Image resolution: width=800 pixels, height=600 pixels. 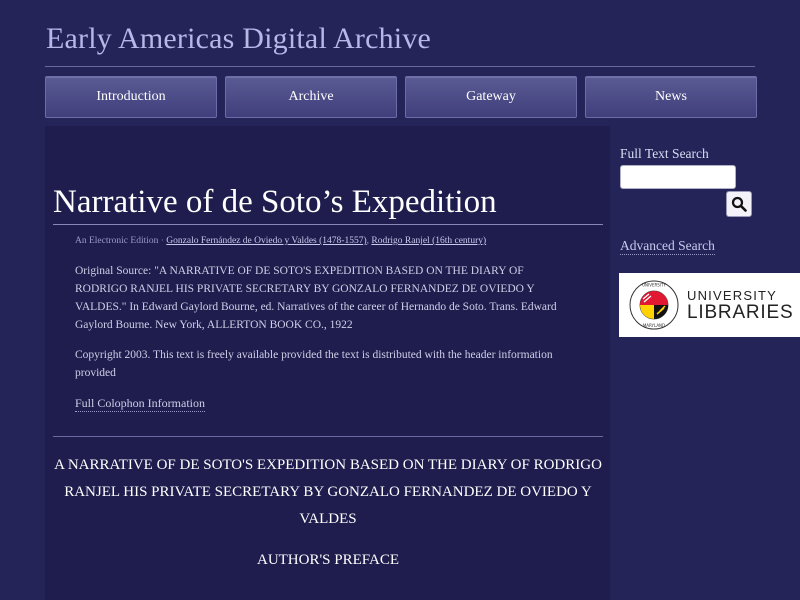 I want to click on title-divider, so click(x=400, y=66).